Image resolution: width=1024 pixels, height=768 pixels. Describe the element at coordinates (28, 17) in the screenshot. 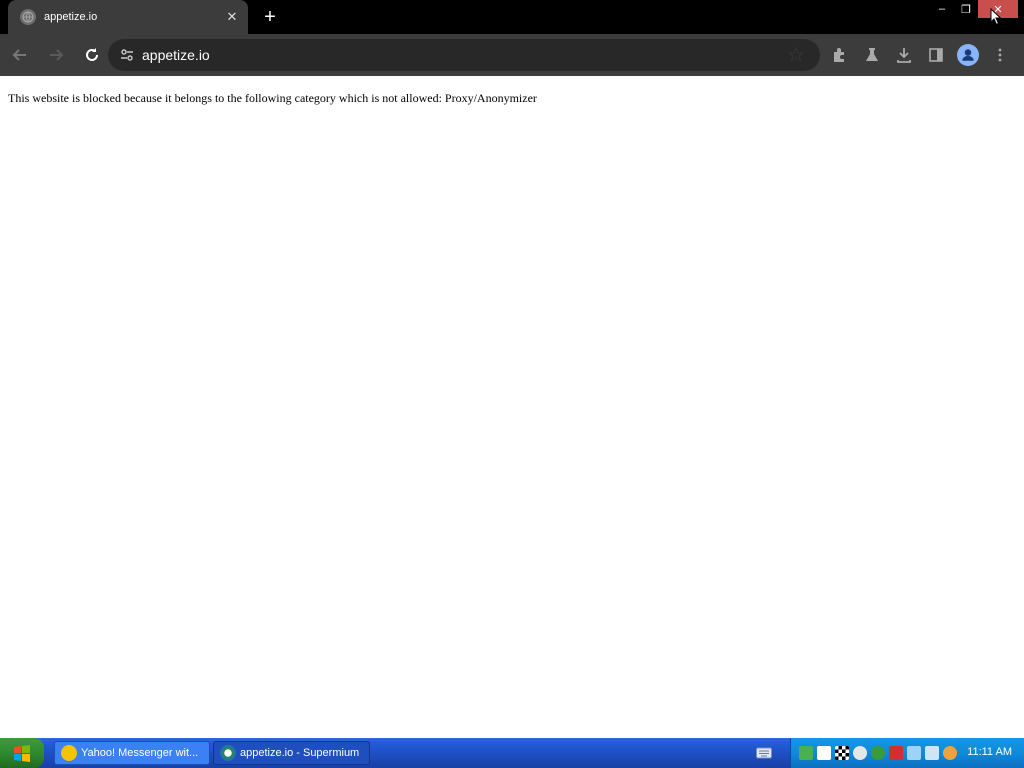

I see `globe-icon` at that location.